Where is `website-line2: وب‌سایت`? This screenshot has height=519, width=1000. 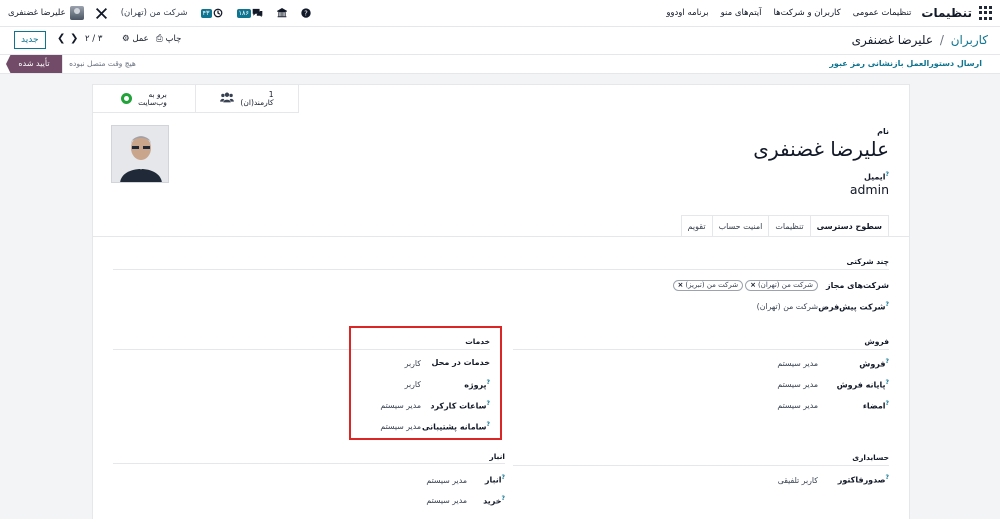 website-line2: وب‌سایت is located at coordinates (152, 102).